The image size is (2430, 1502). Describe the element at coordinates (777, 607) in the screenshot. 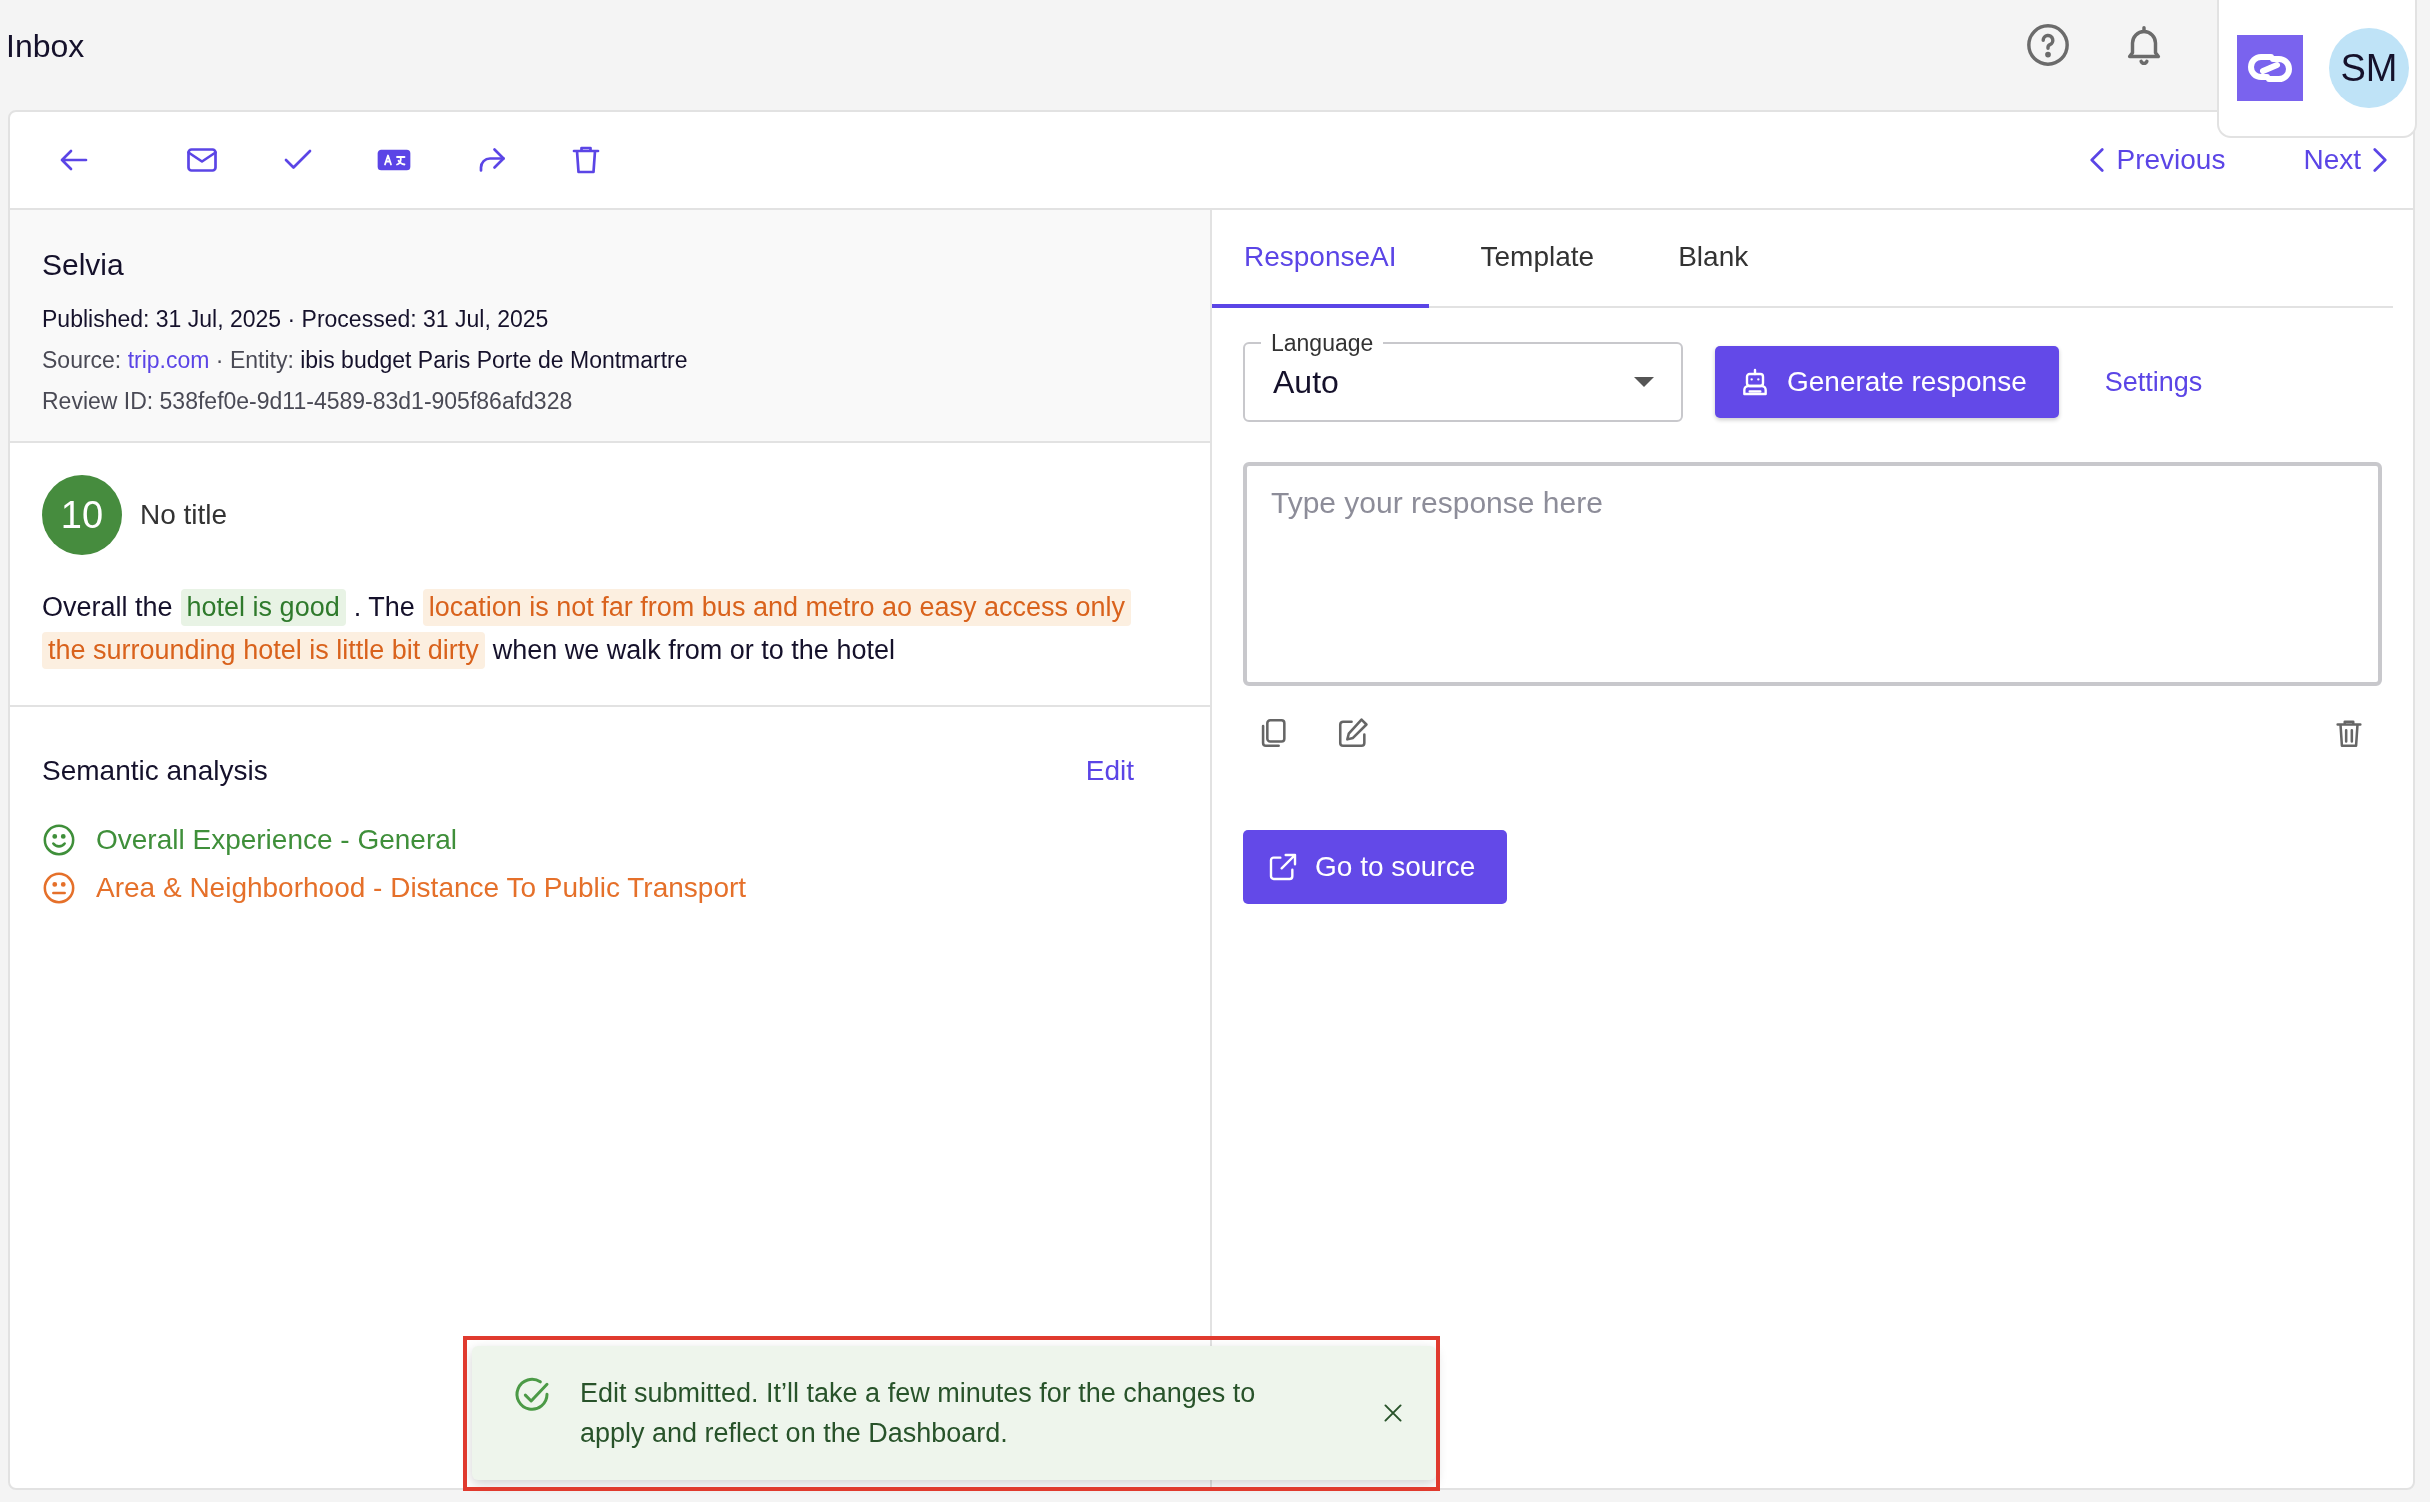

I see `negative-phrase-highlight: location is not far from bus and metro ao easy access only` at that location.